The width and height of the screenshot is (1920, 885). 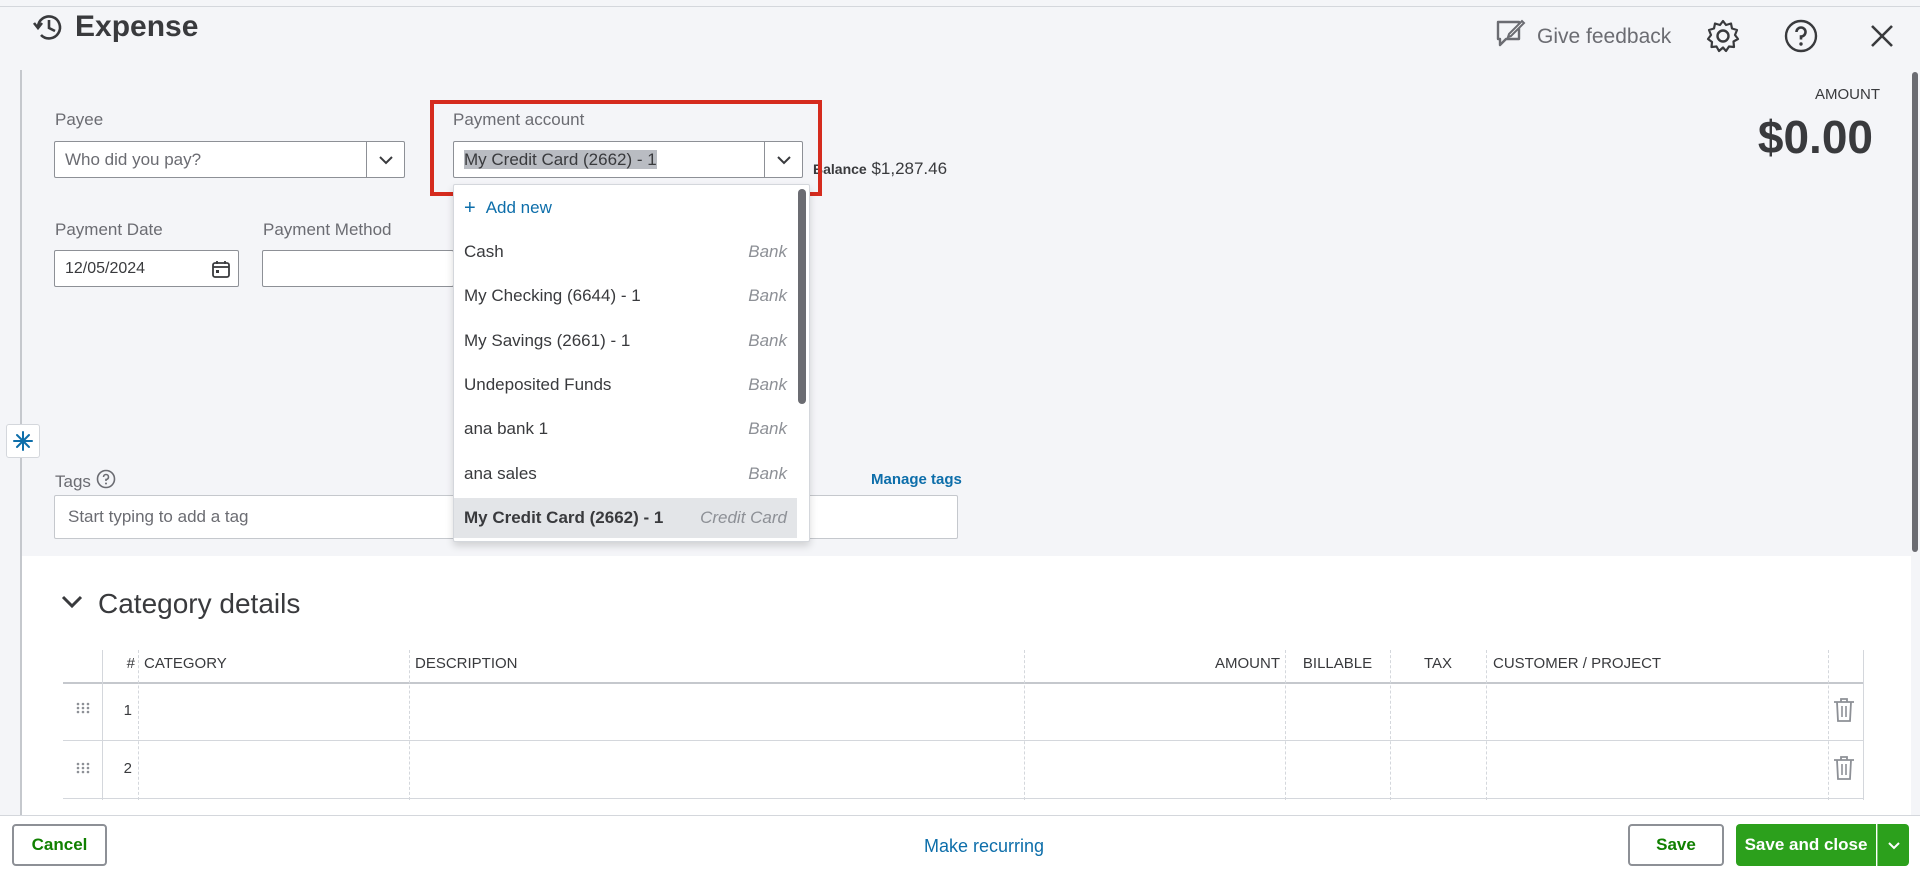 I want to click on payment-method-label: Payment Method, so click(x=327, y=229).